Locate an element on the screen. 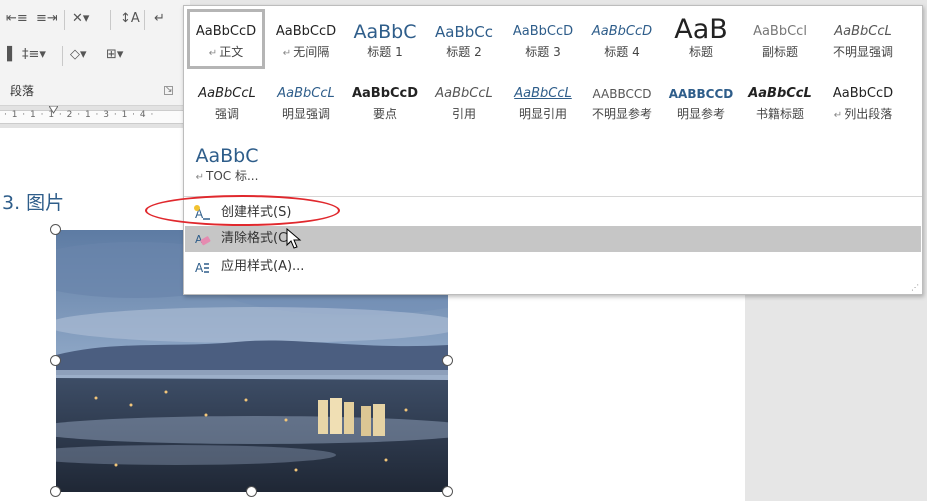 The image size is (927, 501). style-name-label: 标题 is located at coordinates (700, 52).